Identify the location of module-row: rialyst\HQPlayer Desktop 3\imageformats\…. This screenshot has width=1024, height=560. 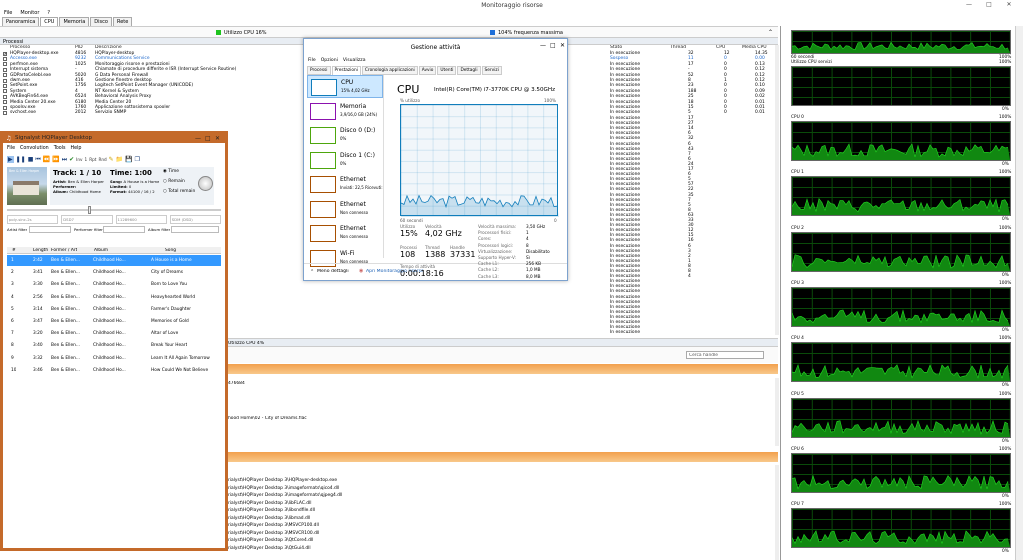
(283, 488).